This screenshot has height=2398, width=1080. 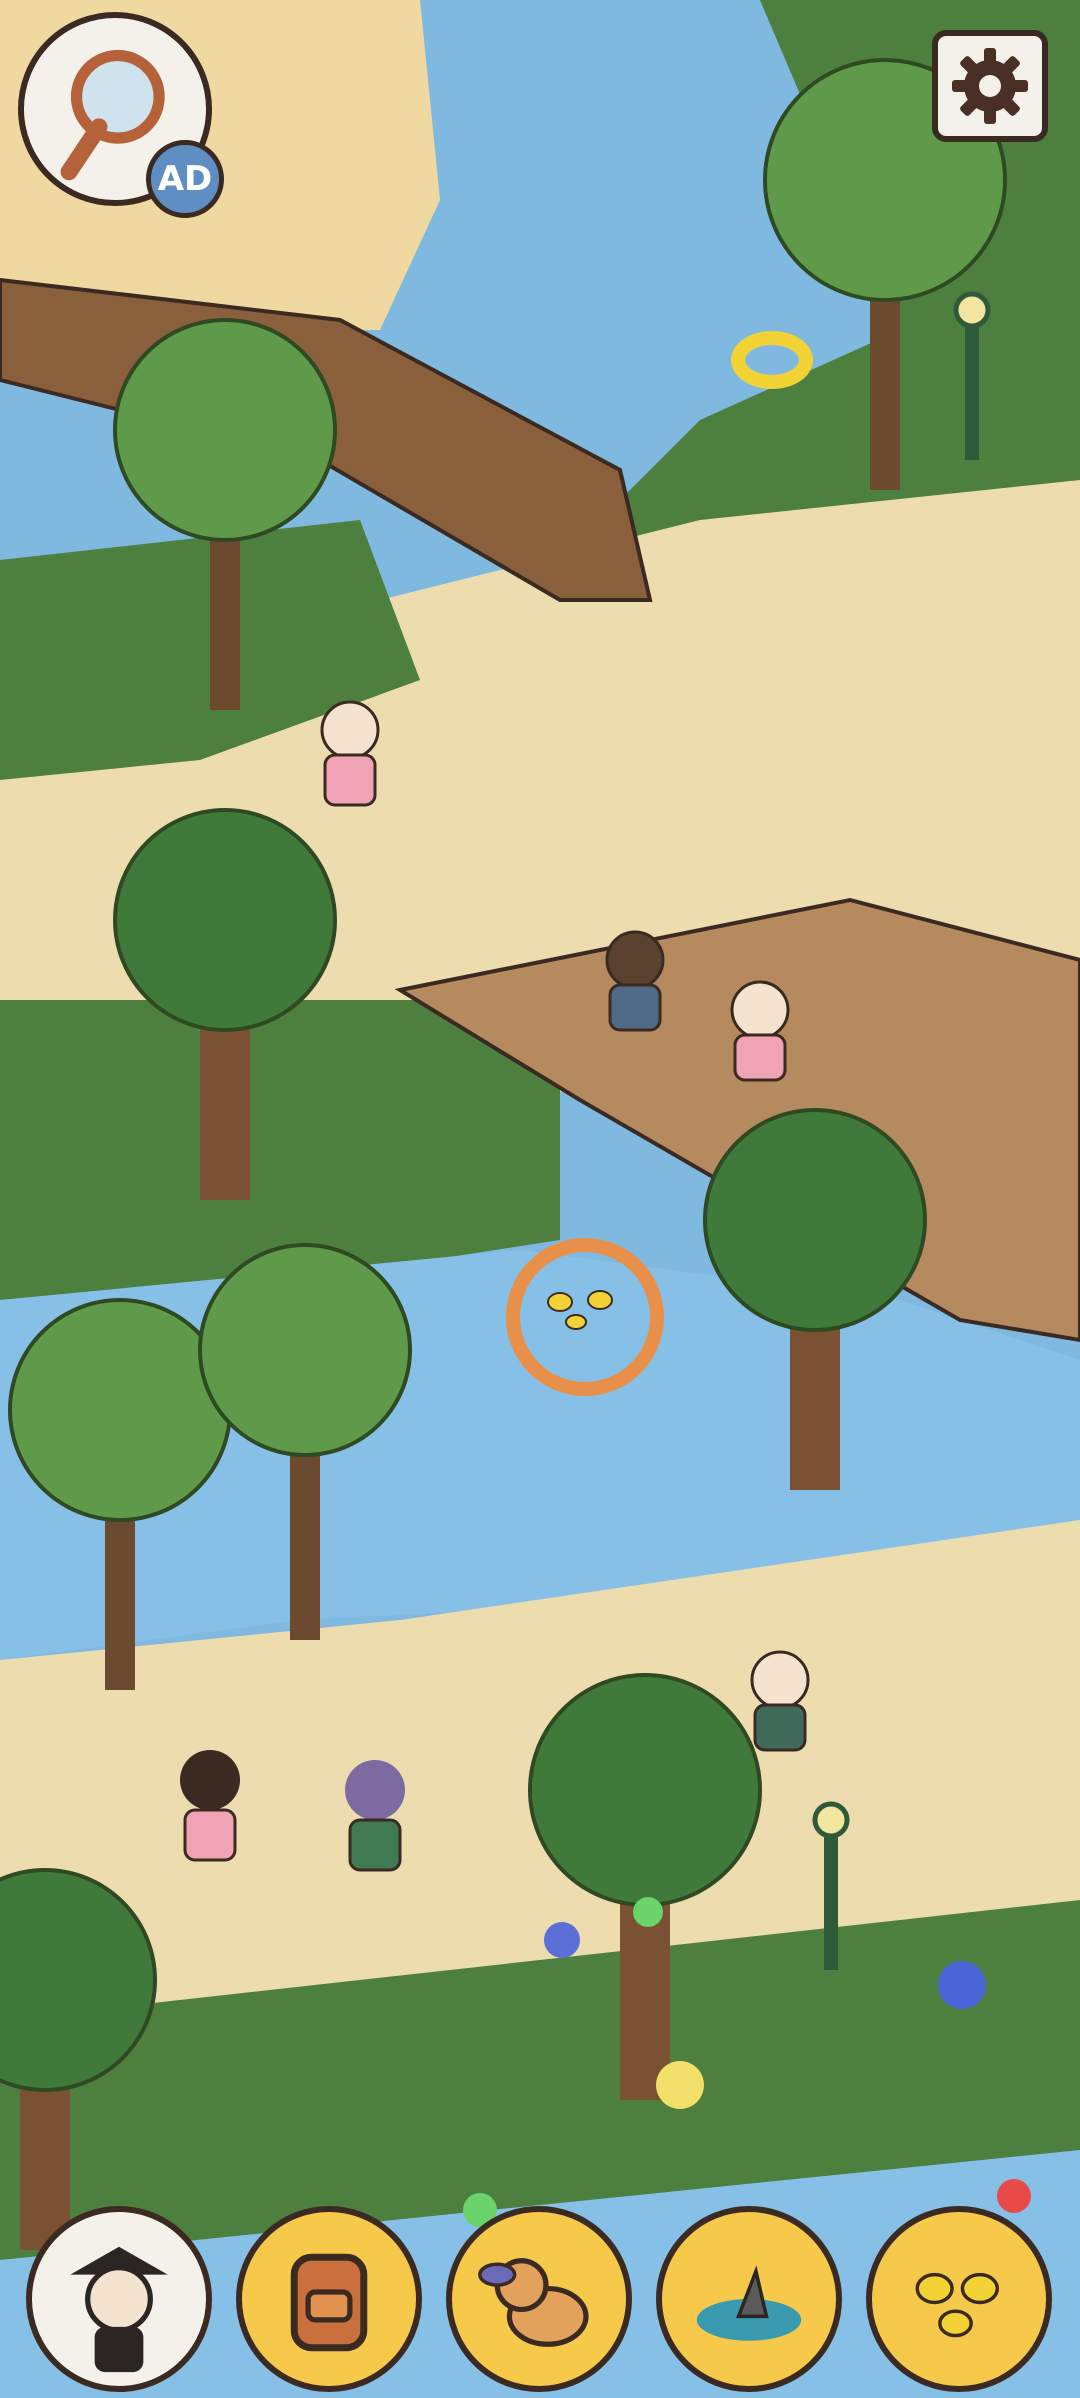 I want to click on person-umbrella-hat, so click(x=635, y=981).